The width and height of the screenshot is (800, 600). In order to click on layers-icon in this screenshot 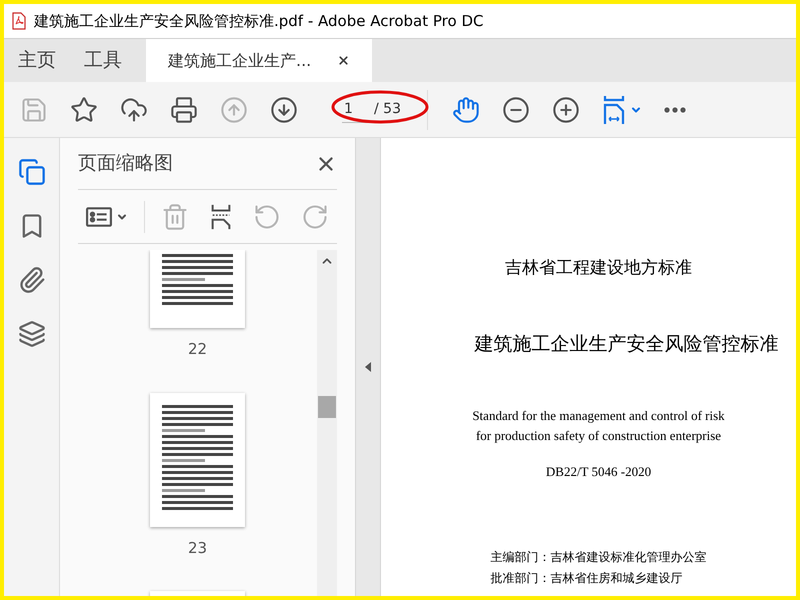, I will do `click(32, 334)`.